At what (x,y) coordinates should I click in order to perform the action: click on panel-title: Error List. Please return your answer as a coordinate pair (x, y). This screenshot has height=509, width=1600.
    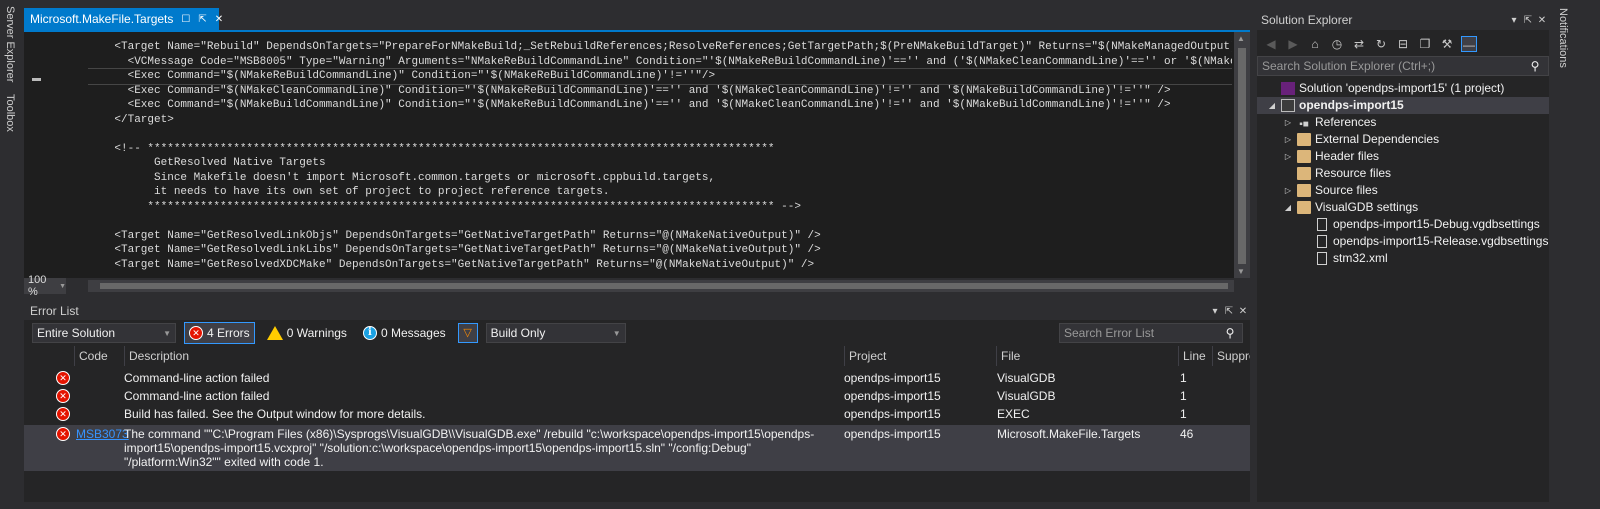
    Looking at the image, I should click on (54, 311).